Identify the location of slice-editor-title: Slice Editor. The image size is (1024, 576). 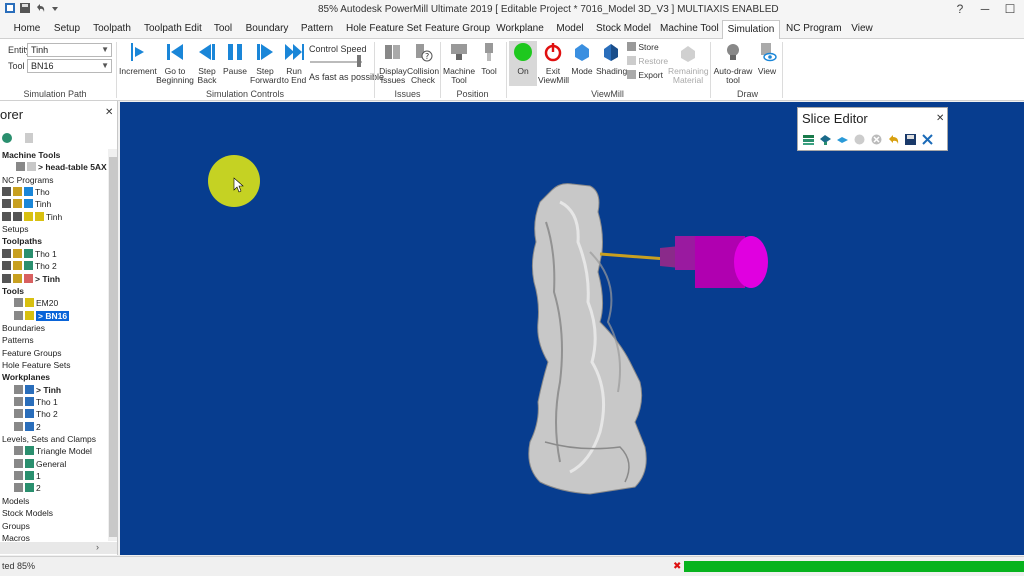
(835, 118).